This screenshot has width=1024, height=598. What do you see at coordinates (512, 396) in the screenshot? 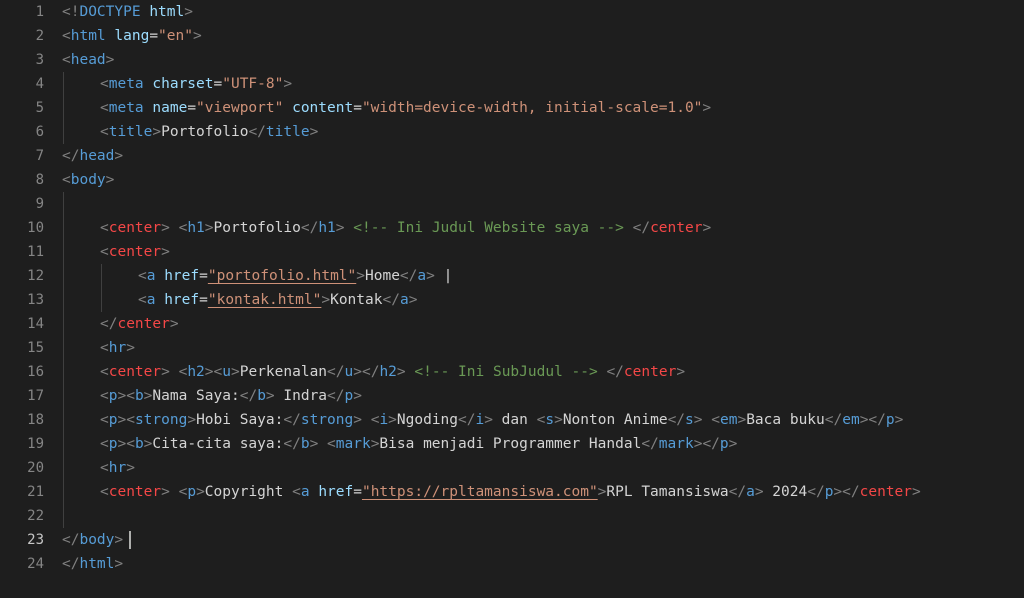
I see `code-line: 17 <p><b>Nama Saya:</b> Indra</p>` at bounding box center [512, 396].